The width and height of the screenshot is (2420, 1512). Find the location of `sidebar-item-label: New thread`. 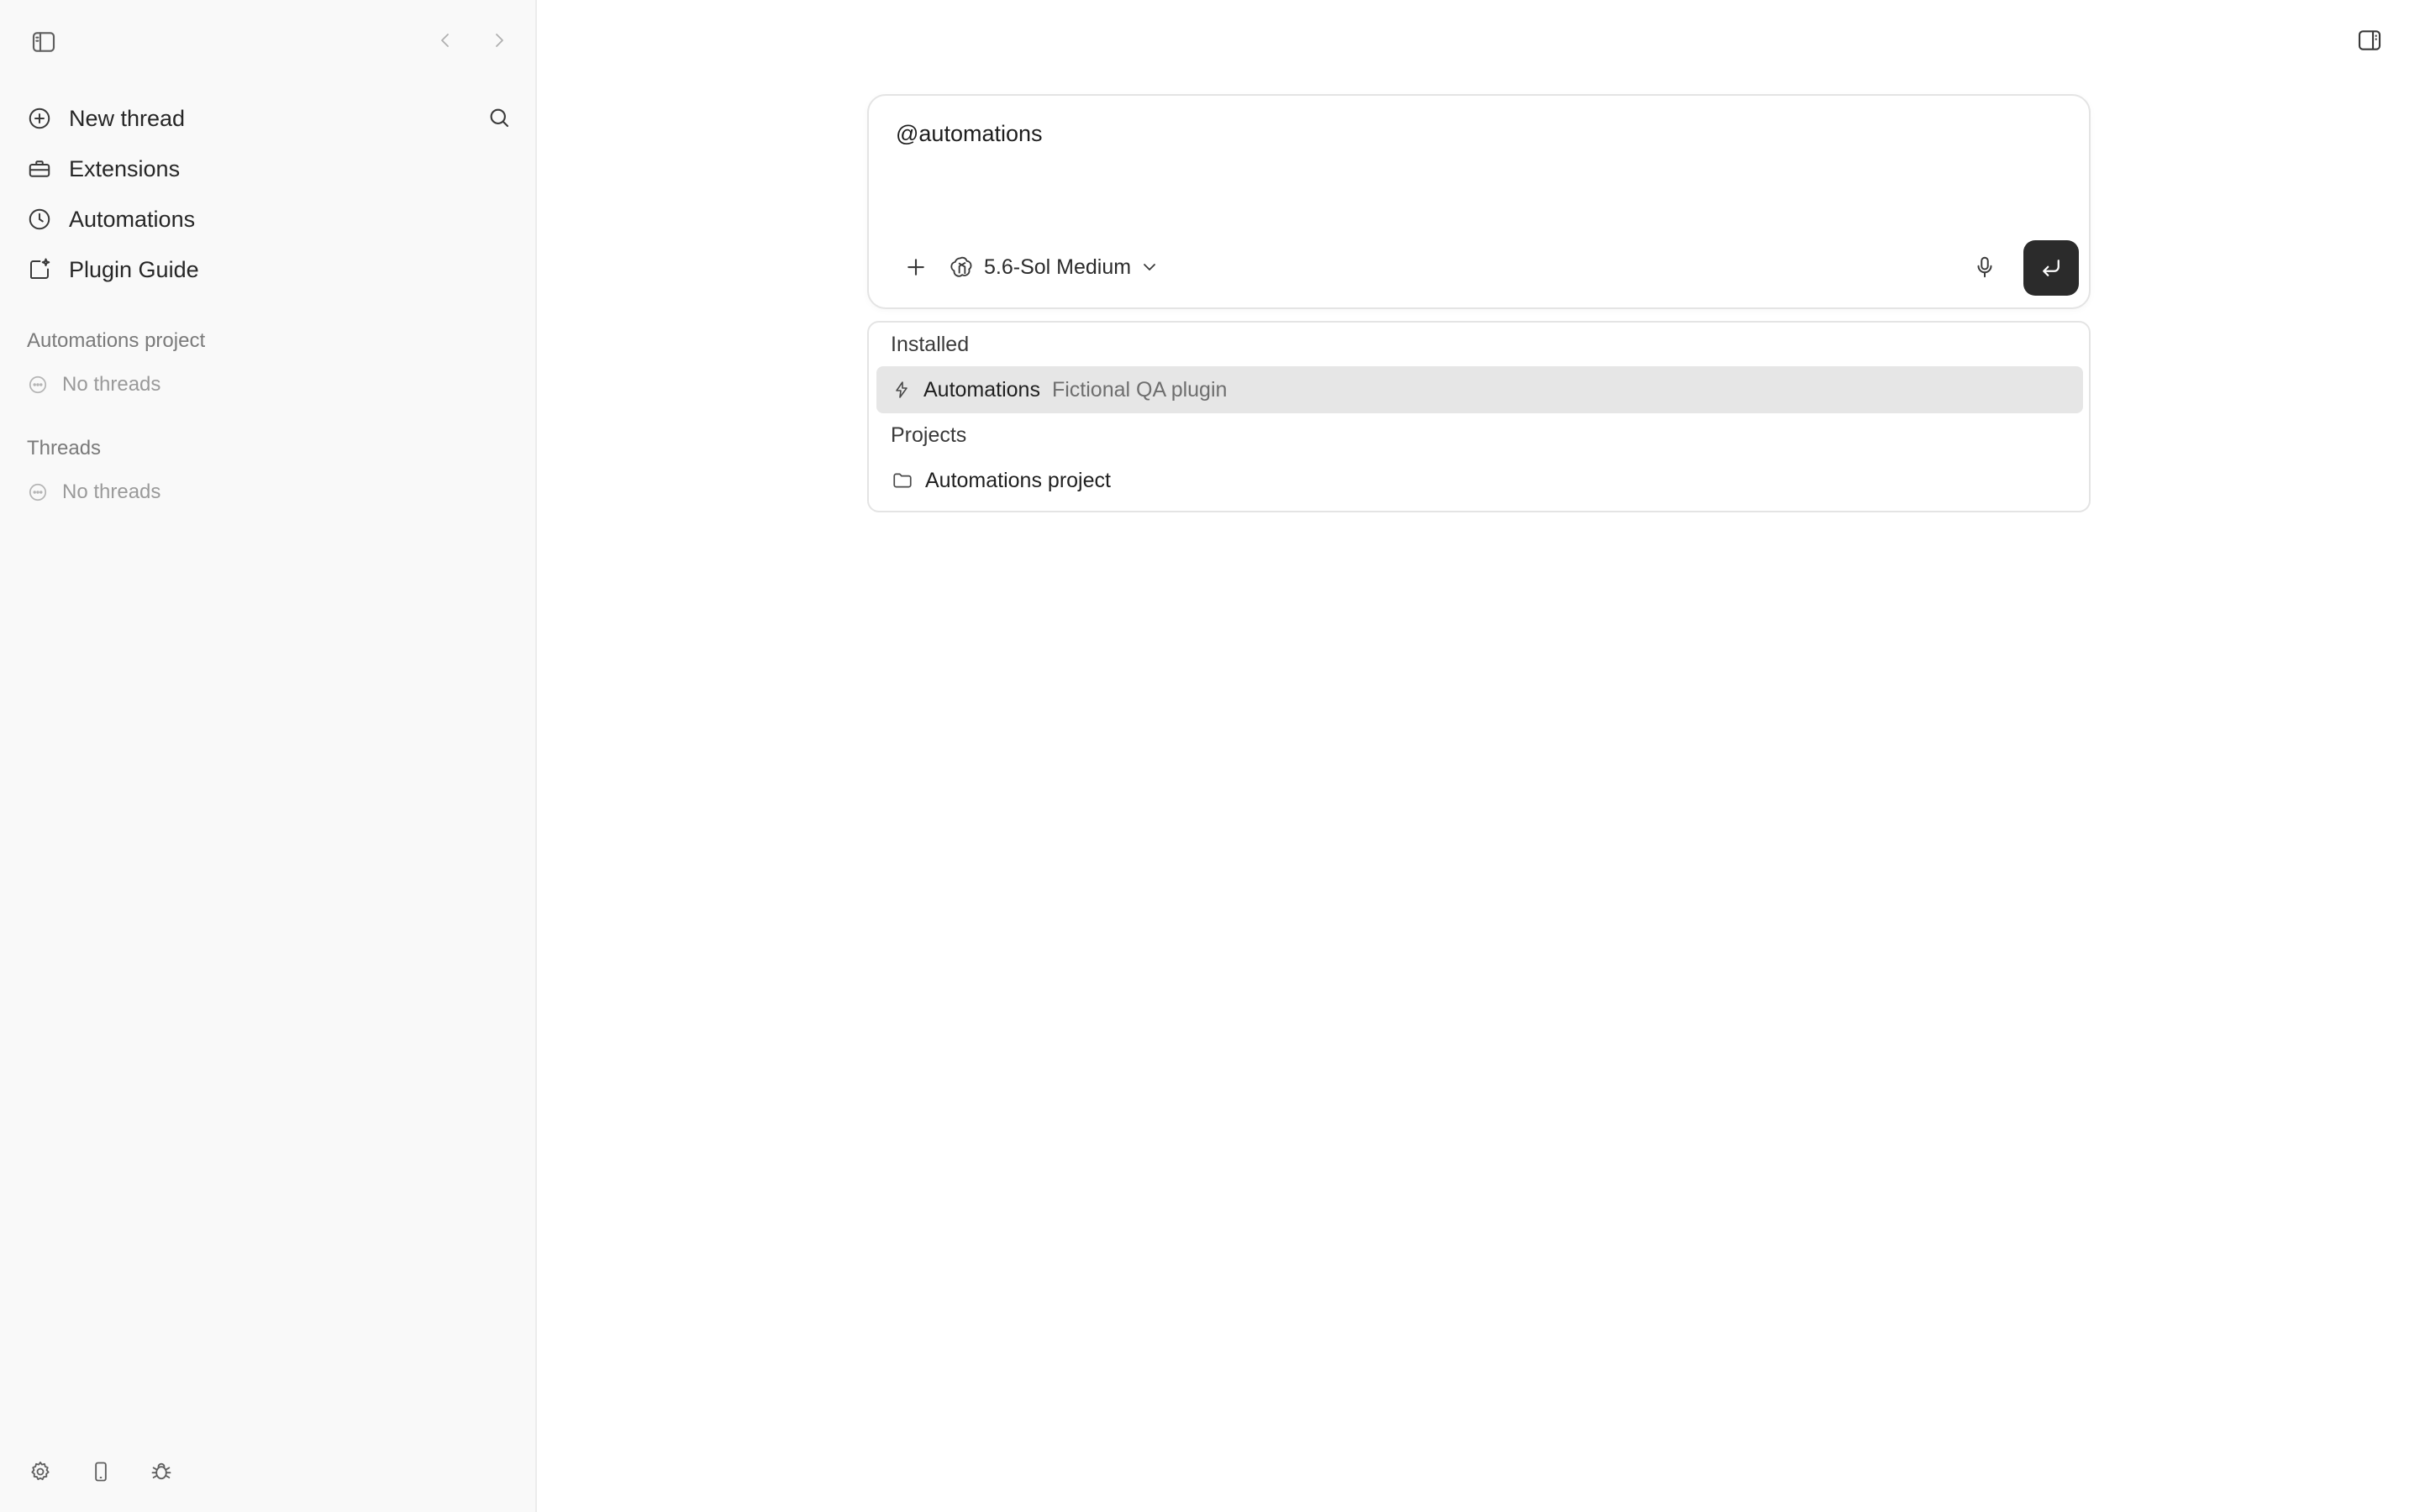

sidebar-item-label: New thread is located at coordinates (128, 118).